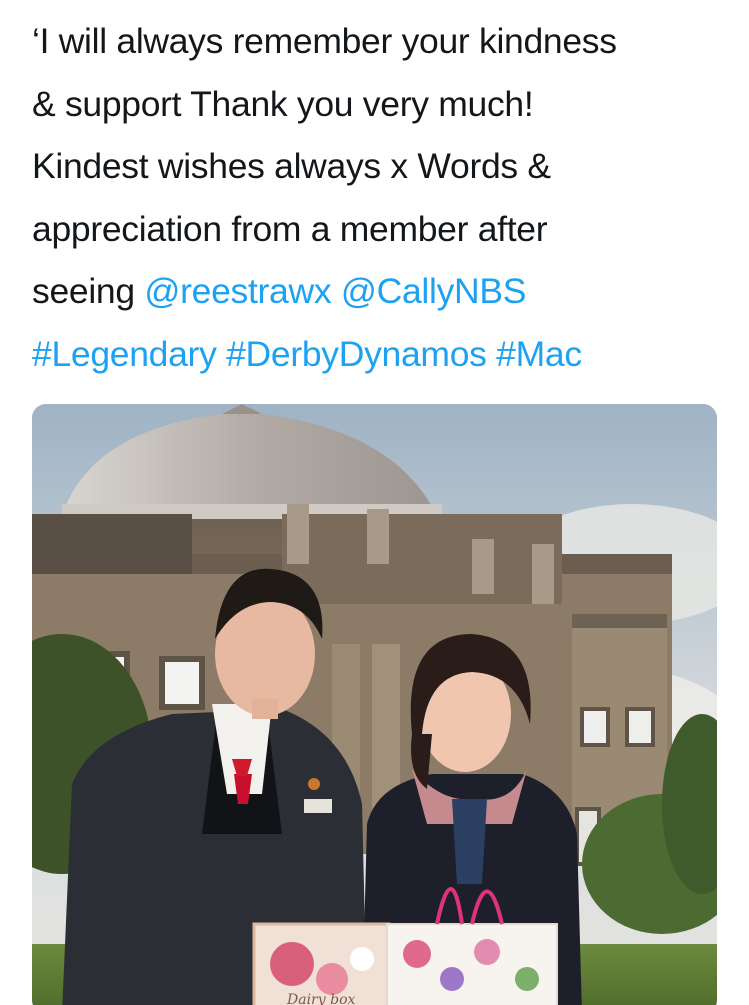 The width and height of the screenshot is (749, 1005). What do you see at coordinates (283, 103) in the screenshot?
I see `tweet-line: & support Thank you very much!` at bounding box center [283, 103].